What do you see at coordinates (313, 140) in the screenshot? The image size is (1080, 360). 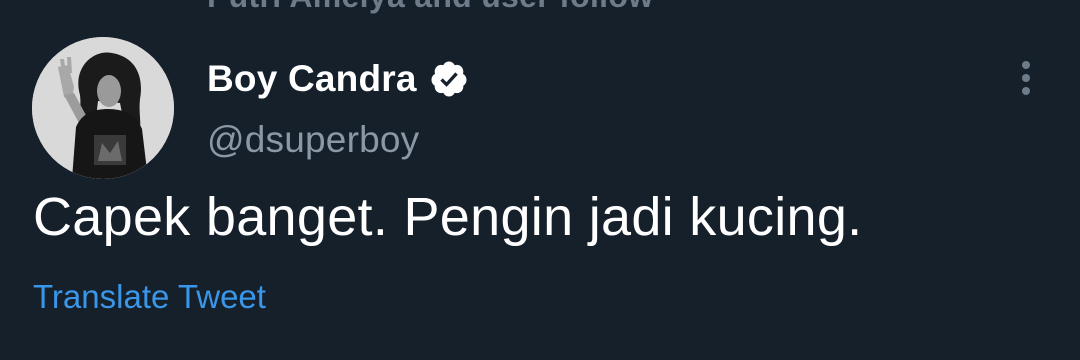 I see `author-handle: @dsuperboy` at bounding box center [313, 140].